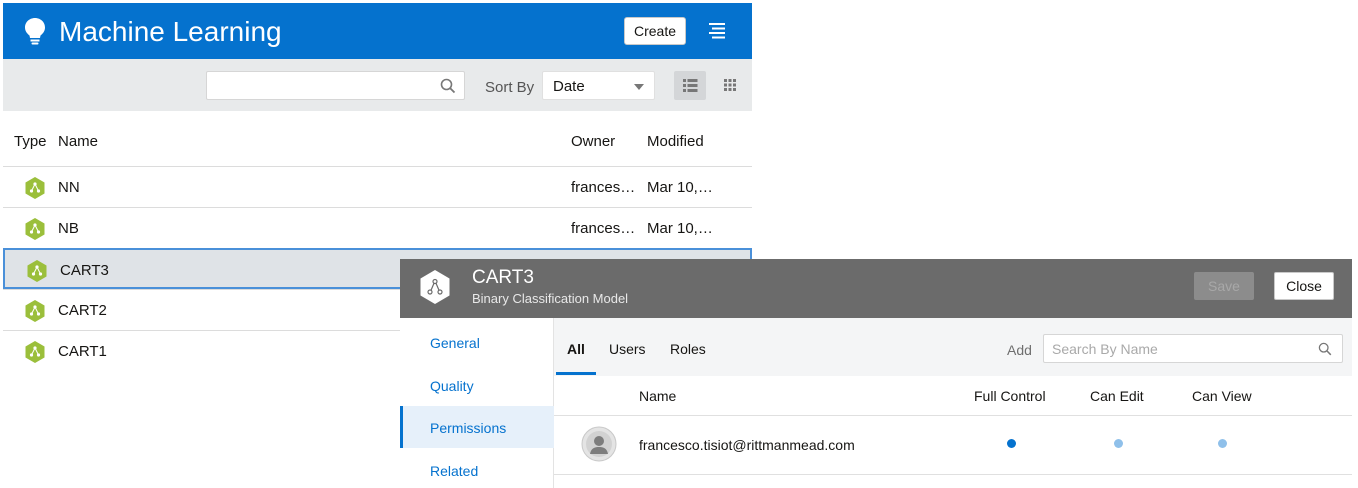 The width and height of the screenshot is (1358, 488). I want to click on sidebar-item-permissions: Permissions, so click(477, 427).